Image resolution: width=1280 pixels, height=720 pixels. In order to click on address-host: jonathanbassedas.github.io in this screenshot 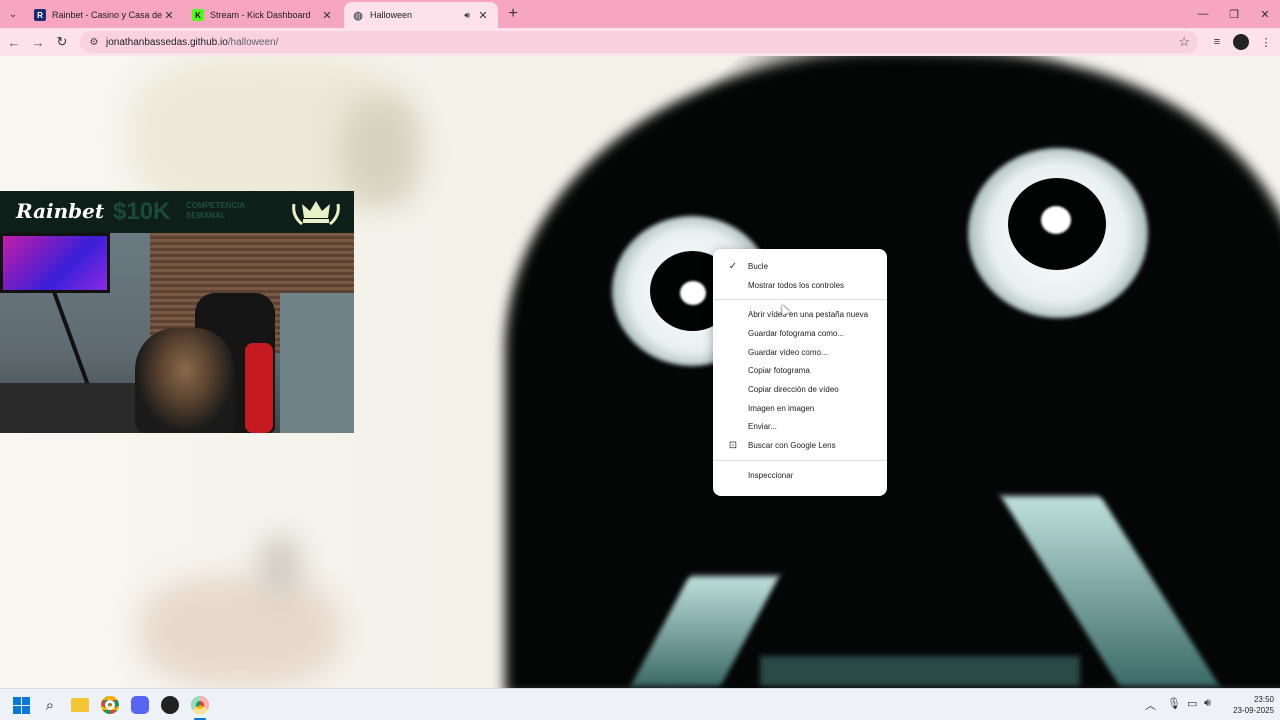, I will do `click(167, 42)`.